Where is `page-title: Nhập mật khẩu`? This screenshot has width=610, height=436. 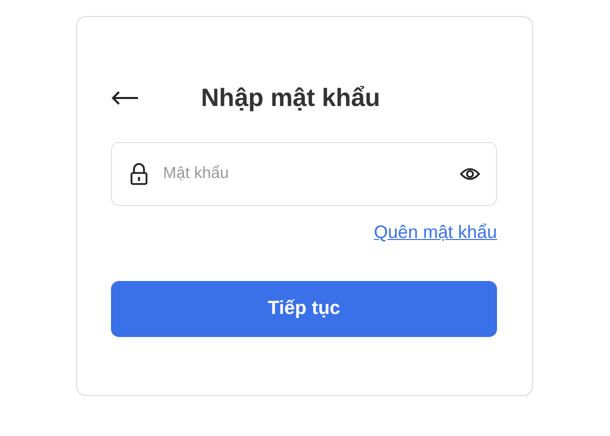
page-title: Nhập mật khẩu is located at coordinates (290, 98).